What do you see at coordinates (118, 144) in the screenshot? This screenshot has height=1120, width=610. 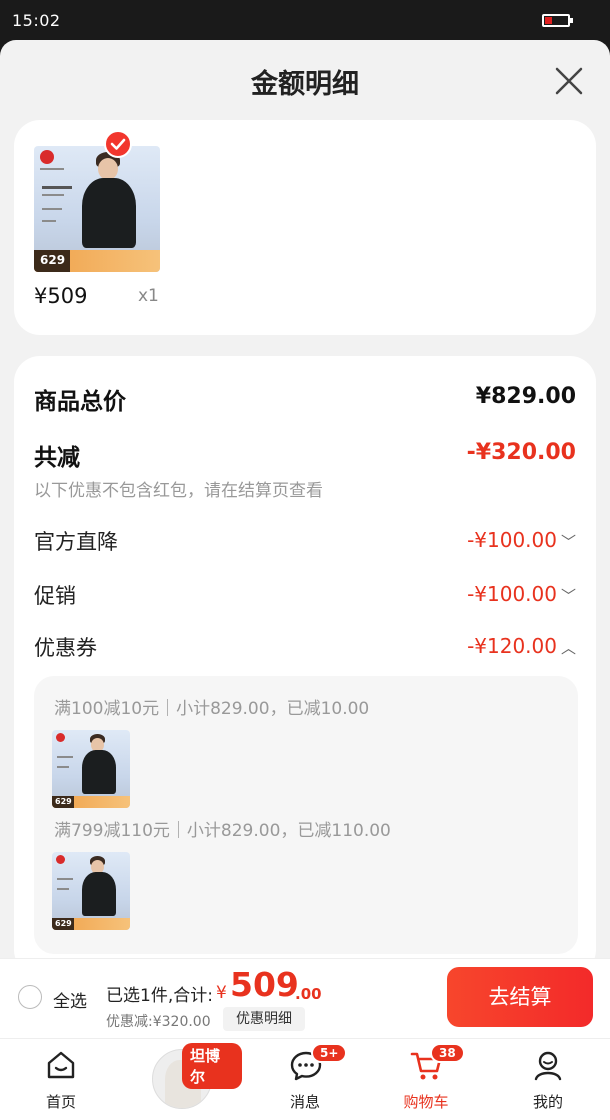 I see `selected-check-icon` at bounding box center [118, 144].